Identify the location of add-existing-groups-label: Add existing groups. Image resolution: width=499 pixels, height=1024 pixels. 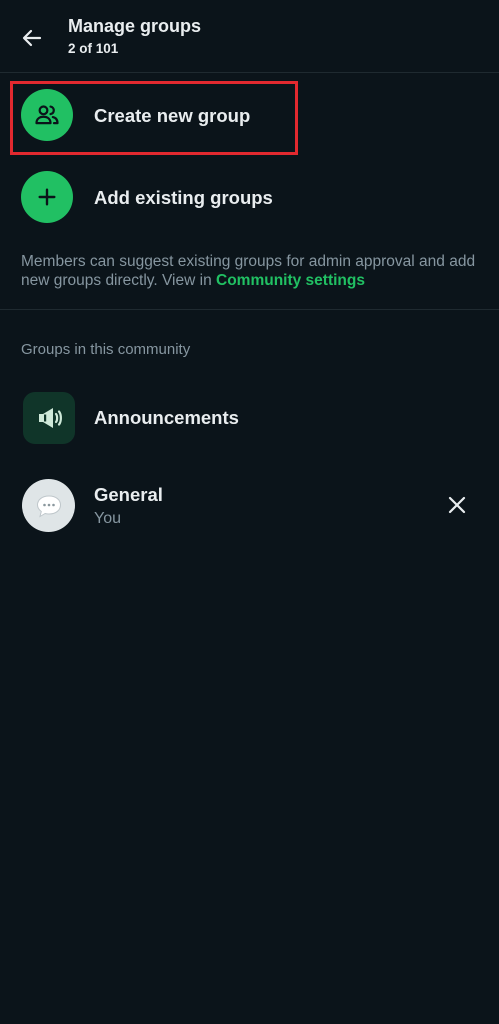
(183, 197).